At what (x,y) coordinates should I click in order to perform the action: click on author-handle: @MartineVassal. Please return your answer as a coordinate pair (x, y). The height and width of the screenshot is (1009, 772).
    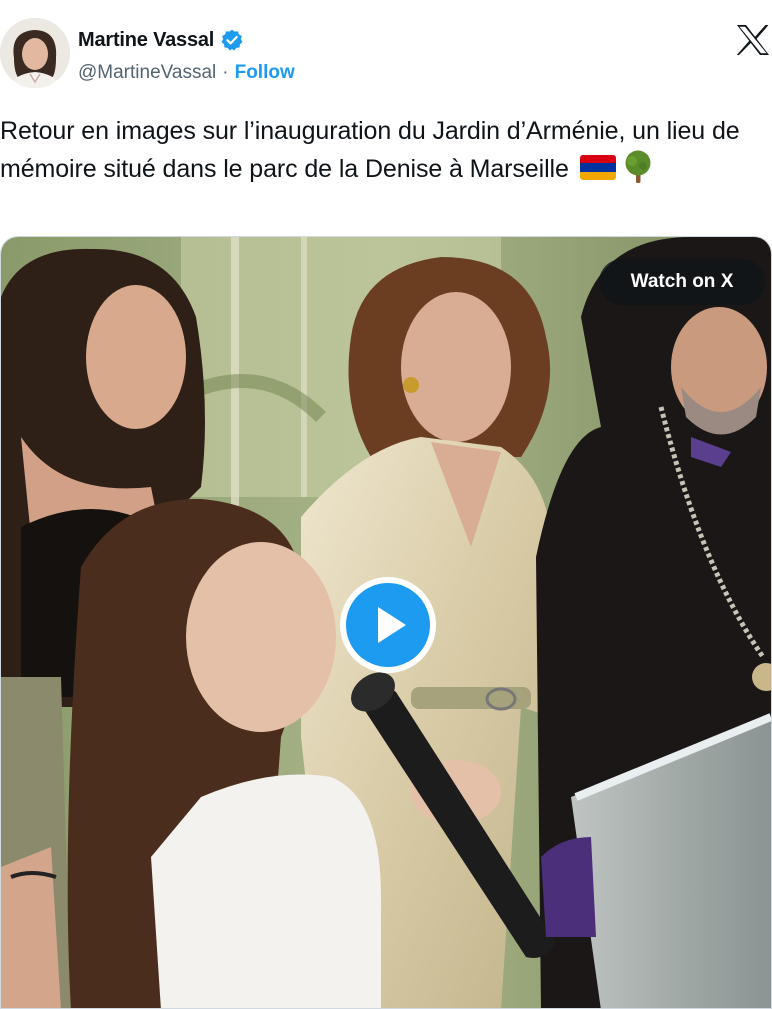
    Looking at the image, I should click on (147, 73).